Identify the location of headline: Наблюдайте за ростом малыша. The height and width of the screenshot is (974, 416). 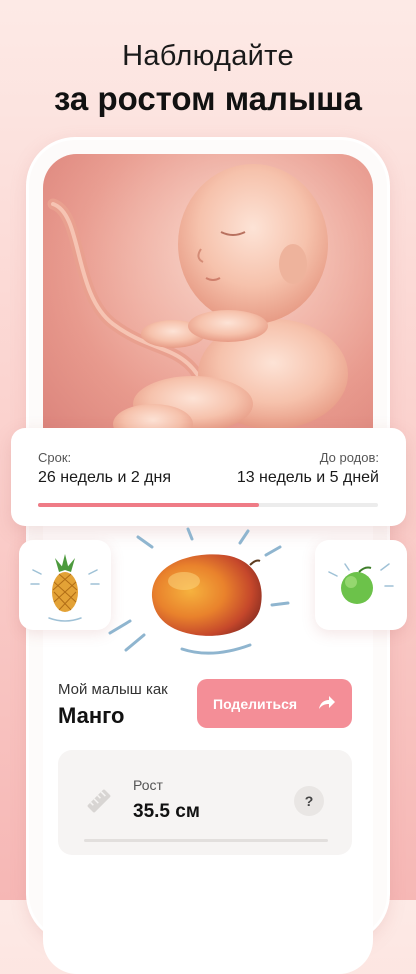
(208, 79).